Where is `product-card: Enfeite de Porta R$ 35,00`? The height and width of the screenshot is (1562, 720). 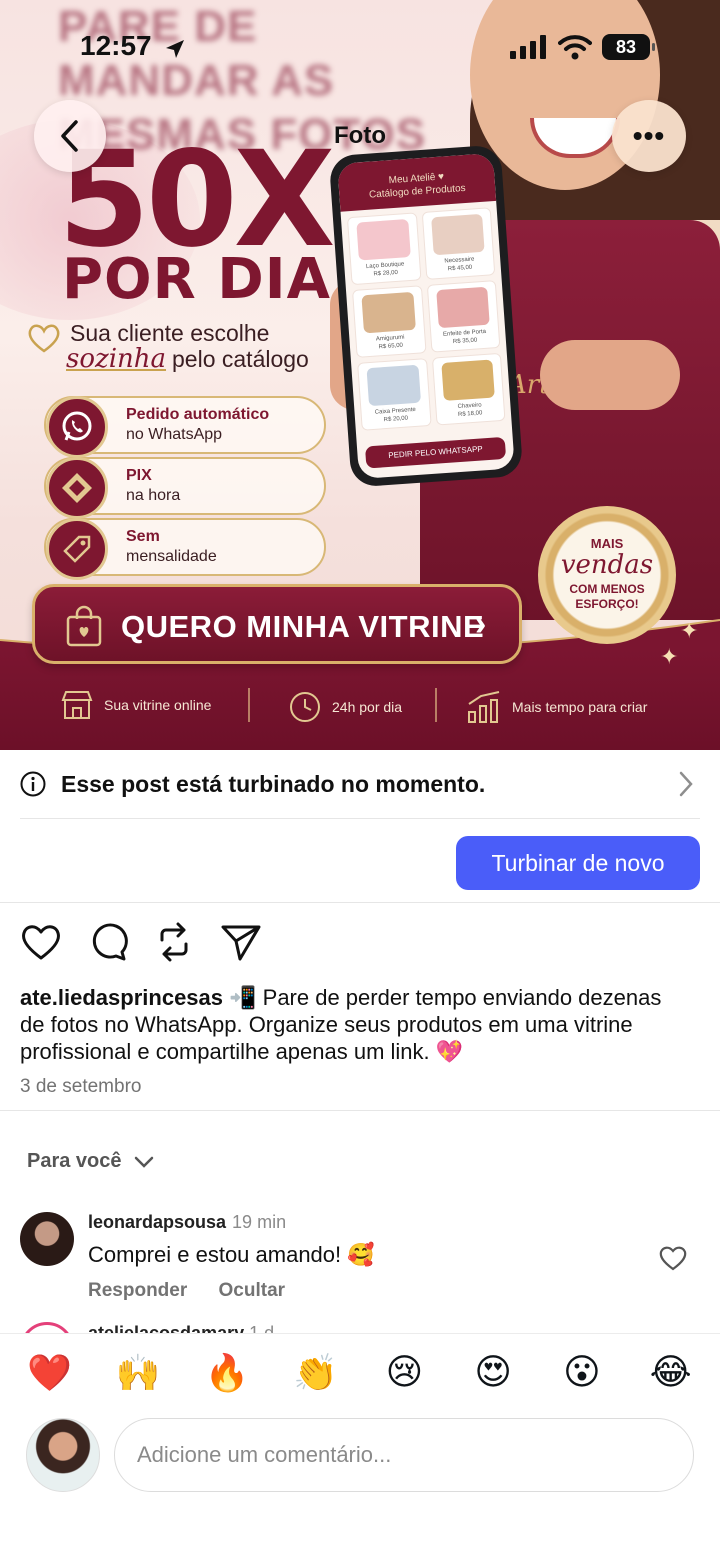
product-card: Enfeite de Porta R$ 35,00 is located at coordinates (463, 316).